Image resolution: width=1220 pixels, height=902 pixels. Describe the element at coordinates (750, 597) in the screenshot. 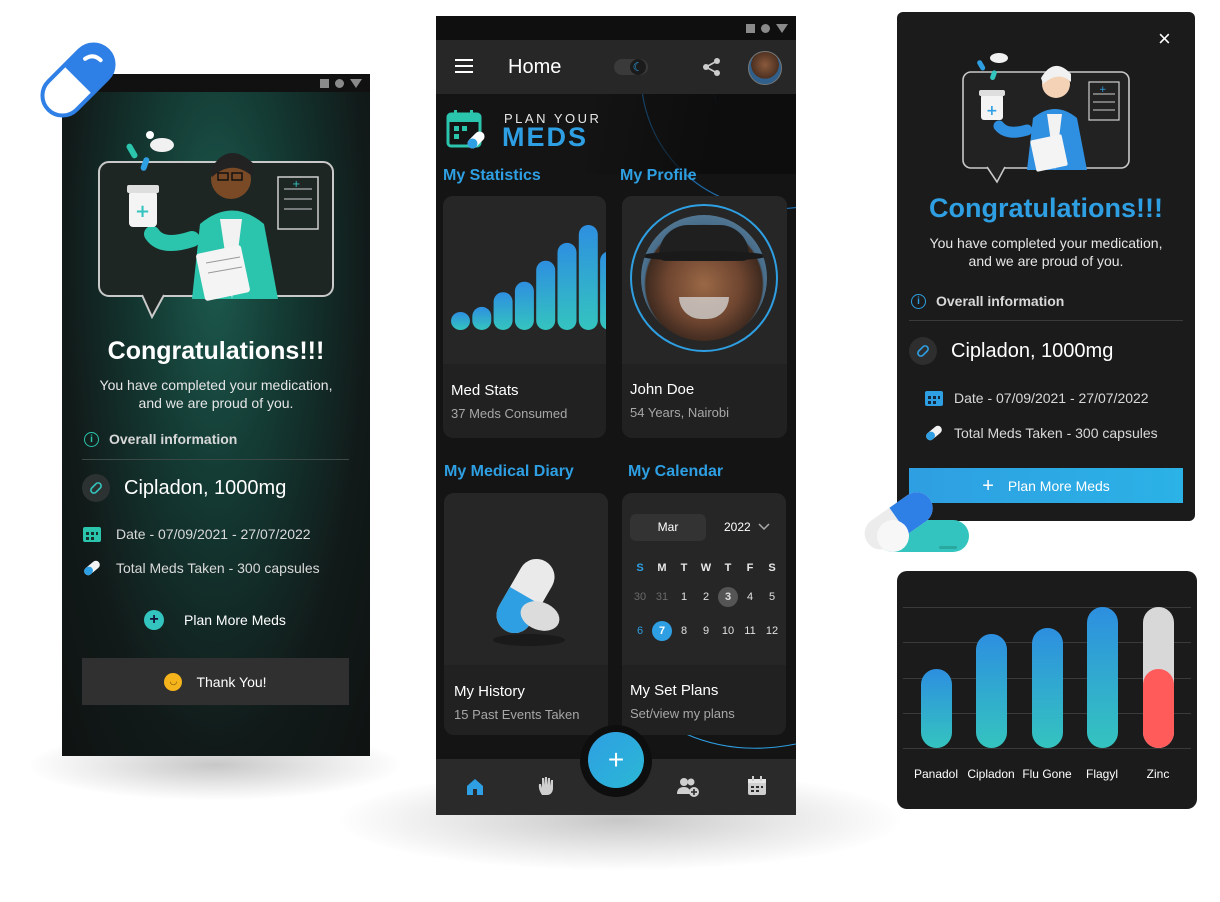

I see `calendar-day: 4` at that location.